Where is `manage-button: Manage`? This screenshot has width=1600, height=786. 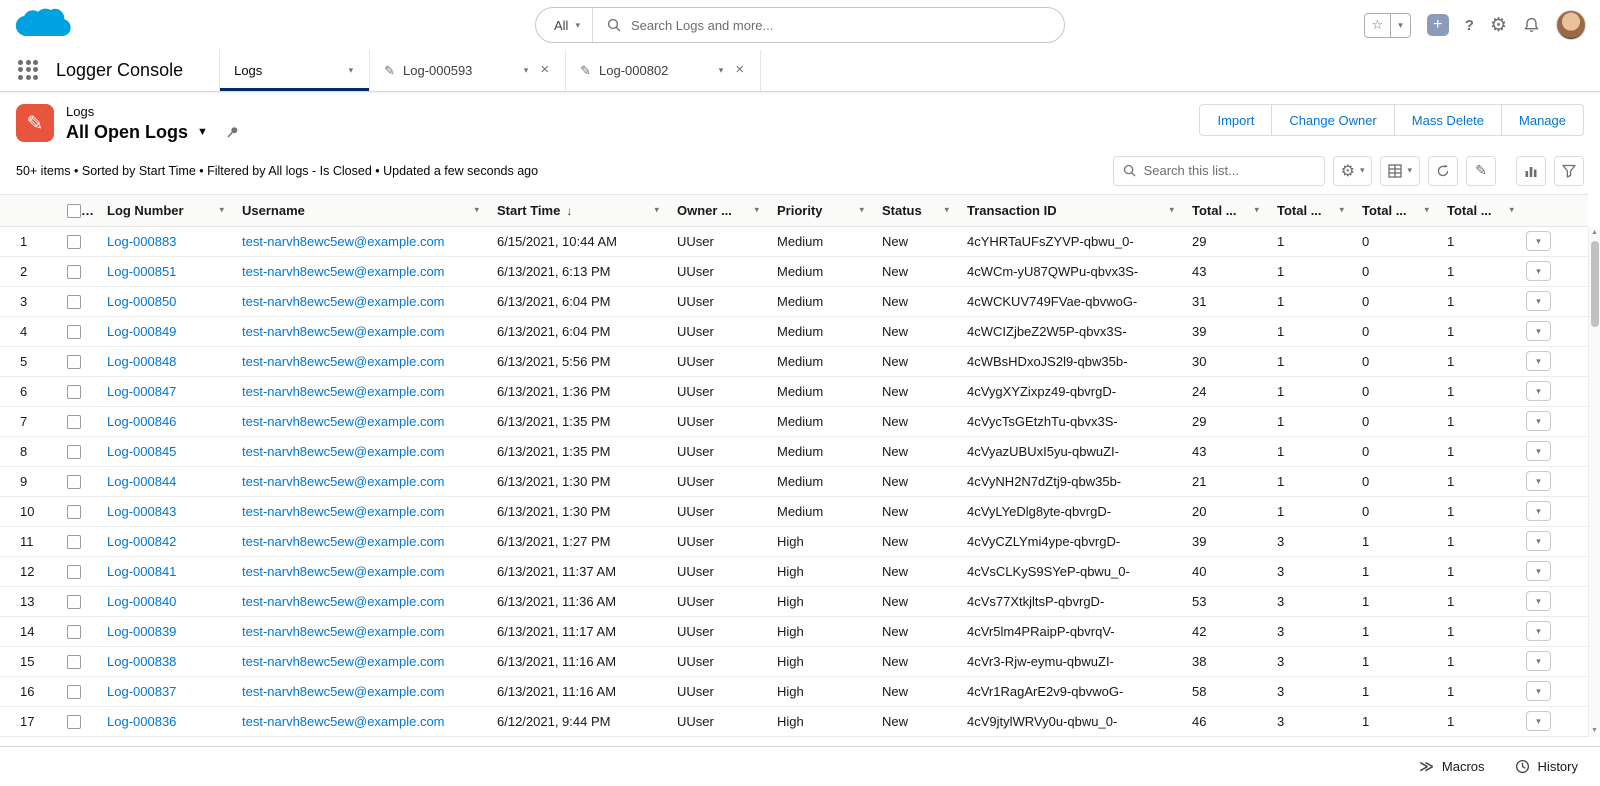
manage-button: Manage is located at coordinates (1542, 120).